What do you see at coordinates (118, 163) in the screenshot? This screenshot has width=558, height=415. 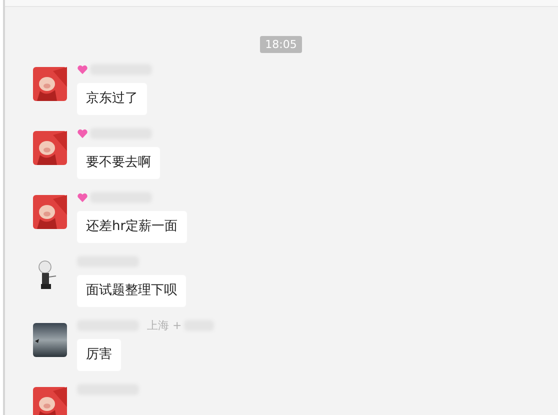 I see `message-bubble: 要不要去啊` at bounding box center [118, 163].